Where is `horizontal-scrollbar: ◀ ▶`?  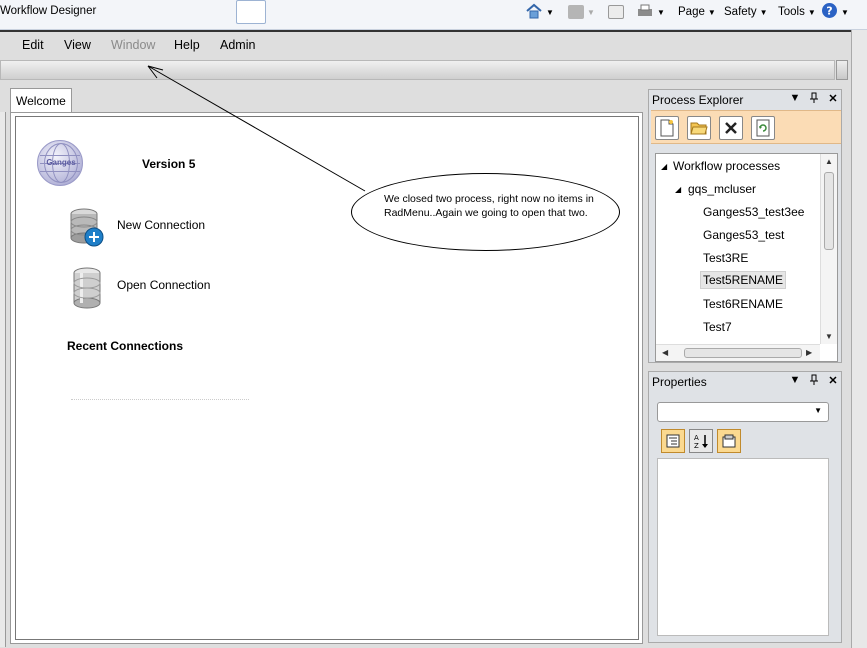 horizontal-scrollbar: ◀ ▶ is located at coordinates (738, 352).